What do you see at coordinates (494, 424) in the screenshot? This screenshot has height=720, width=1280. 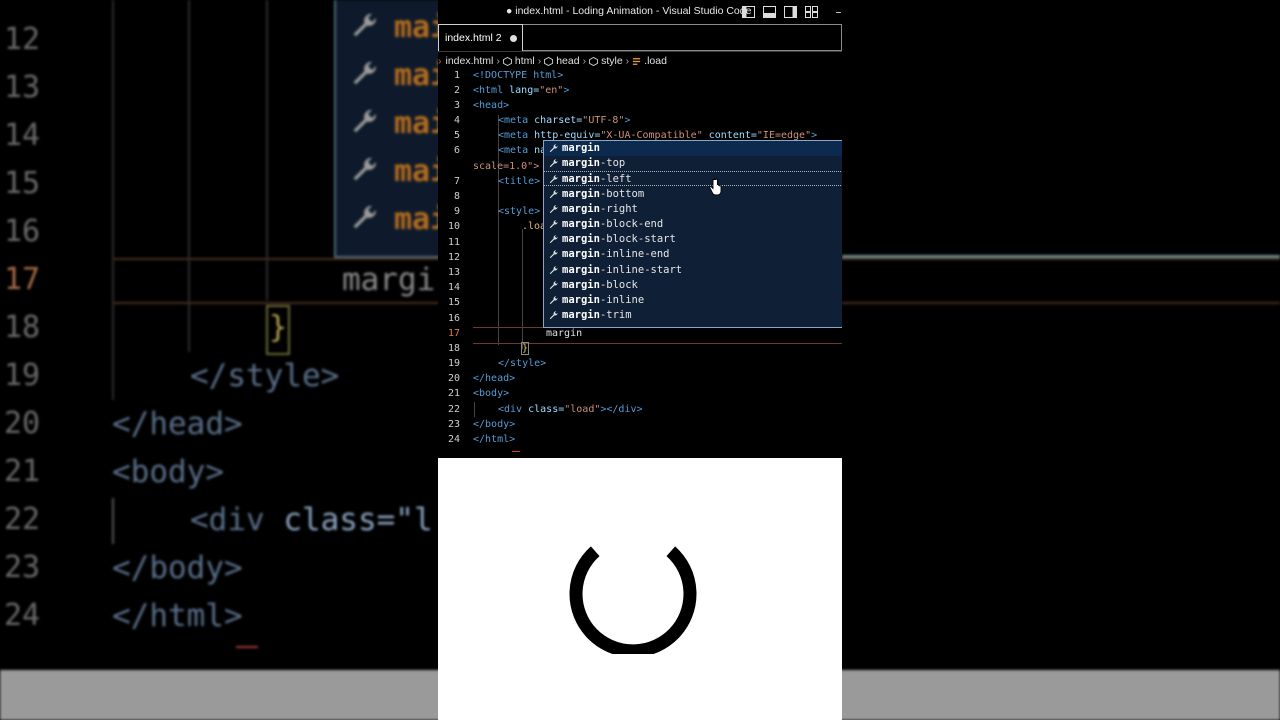 I see `code-line: </body>` at bounding box center [494, 424].